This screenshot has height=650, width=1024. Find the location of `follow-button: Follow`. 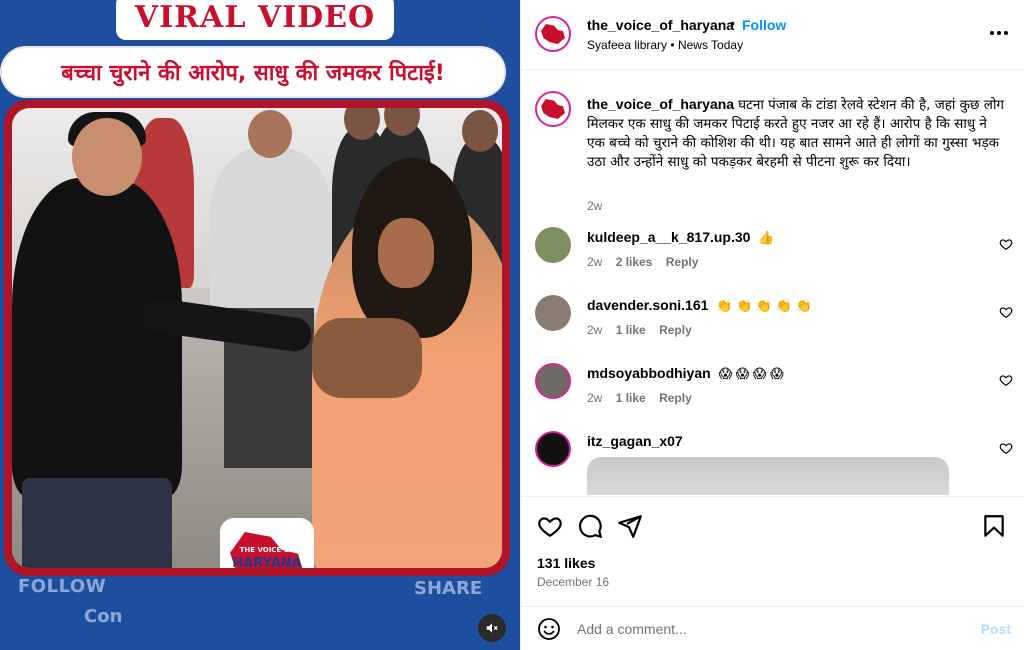

follow-button: Follow is located at coordinates (764, 25).